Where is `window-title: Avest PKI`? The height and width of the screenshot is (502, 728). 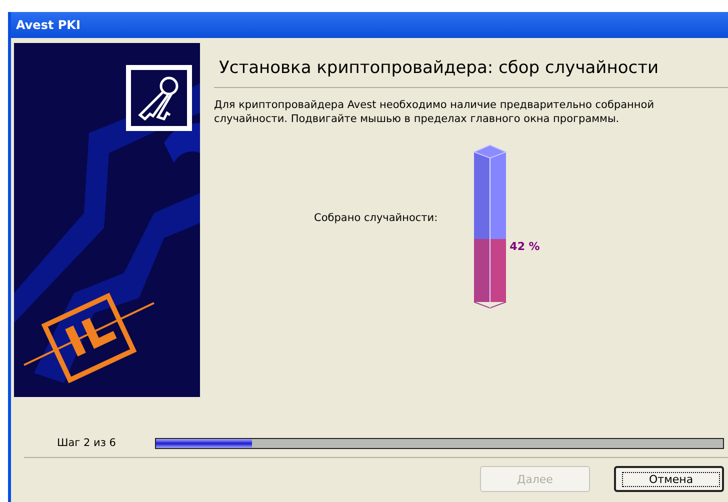 window-title: Avest PKI is located at coordinates (48, 25).